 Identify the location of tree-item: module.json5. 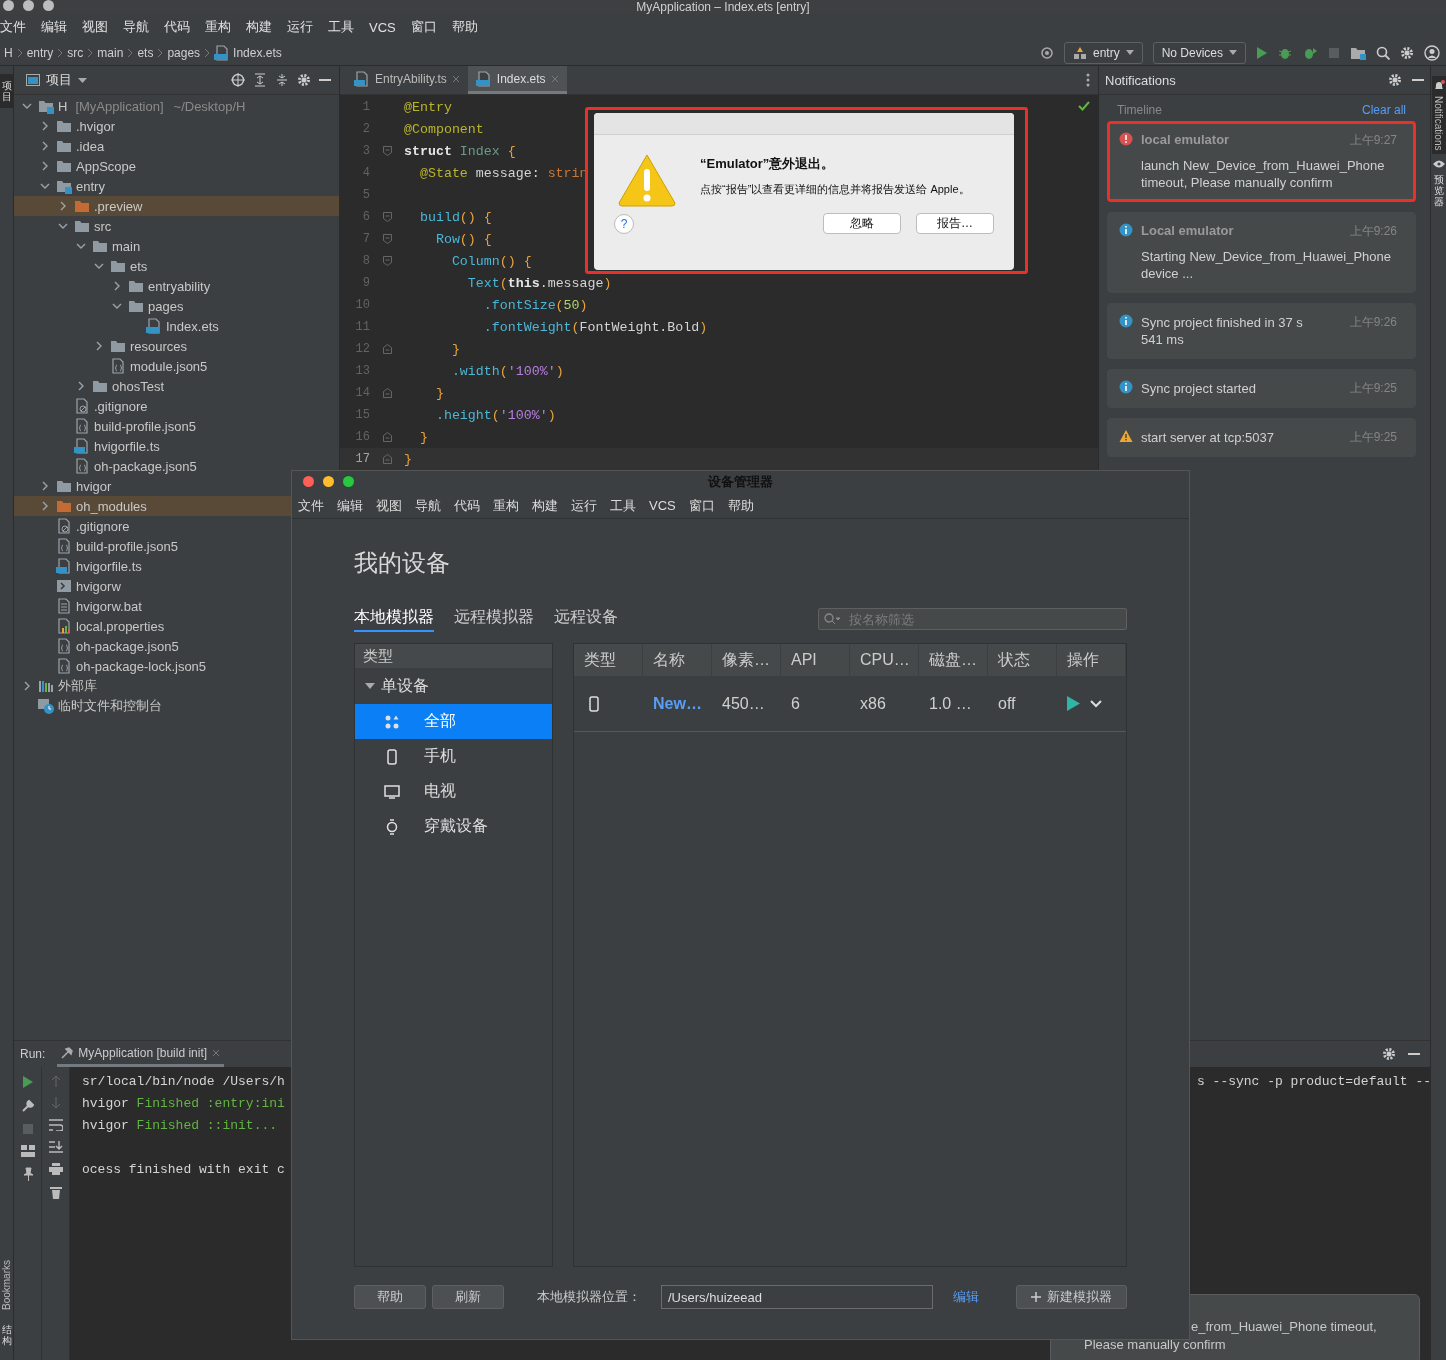
(176, 366).